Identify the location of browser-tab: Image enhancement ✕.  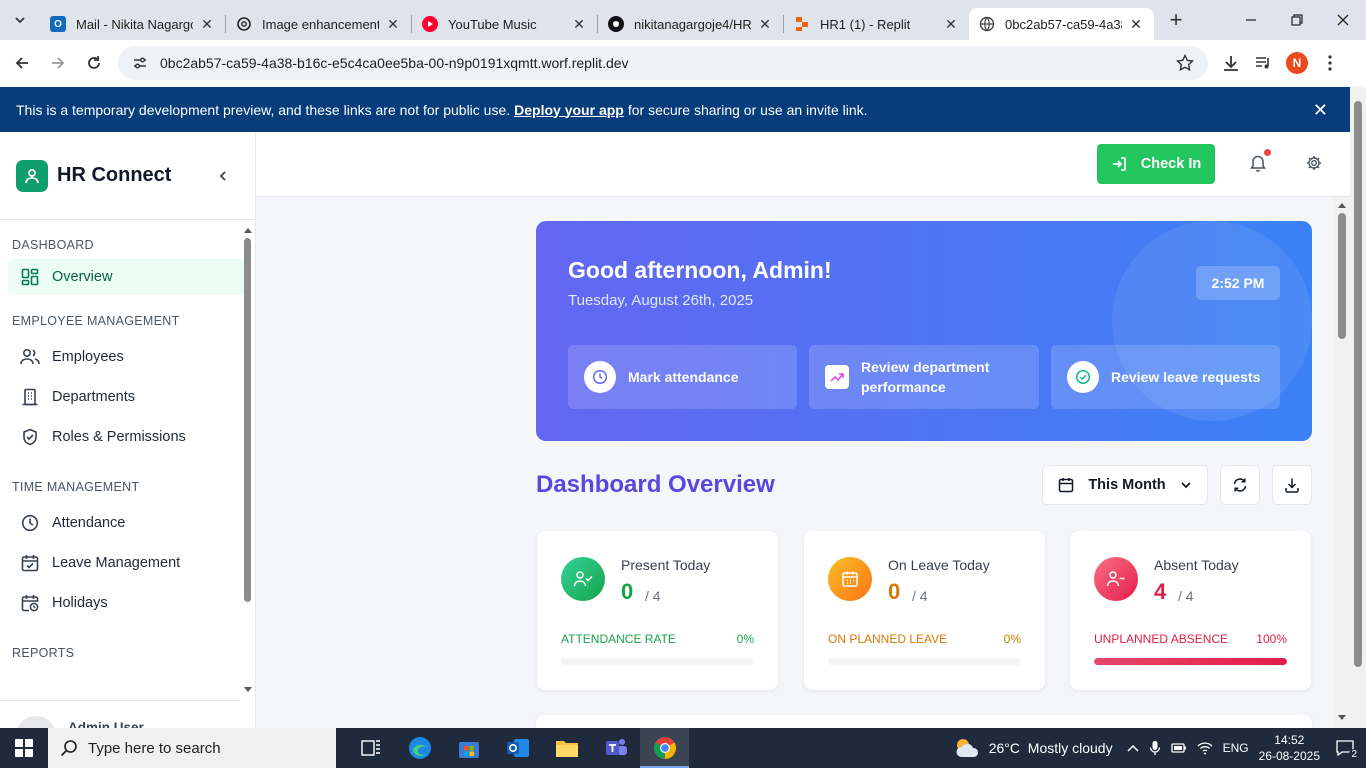
(318, 24).